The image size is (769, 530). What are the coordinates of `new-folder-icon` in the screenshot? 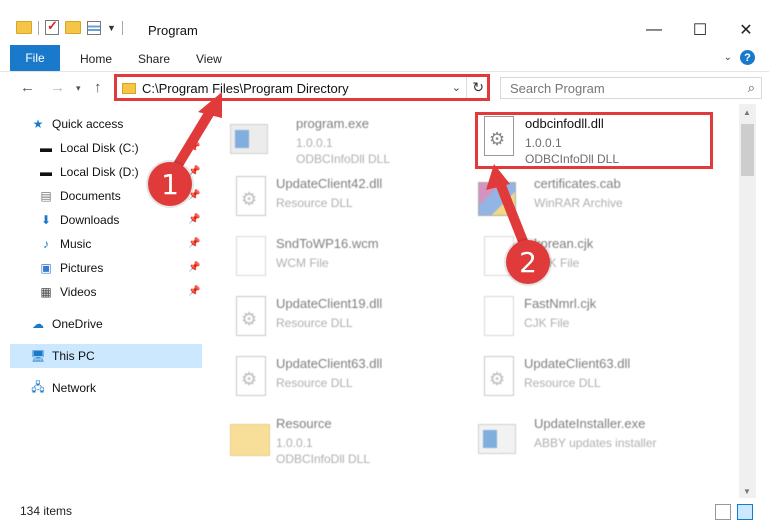 It's located at (73, 27).